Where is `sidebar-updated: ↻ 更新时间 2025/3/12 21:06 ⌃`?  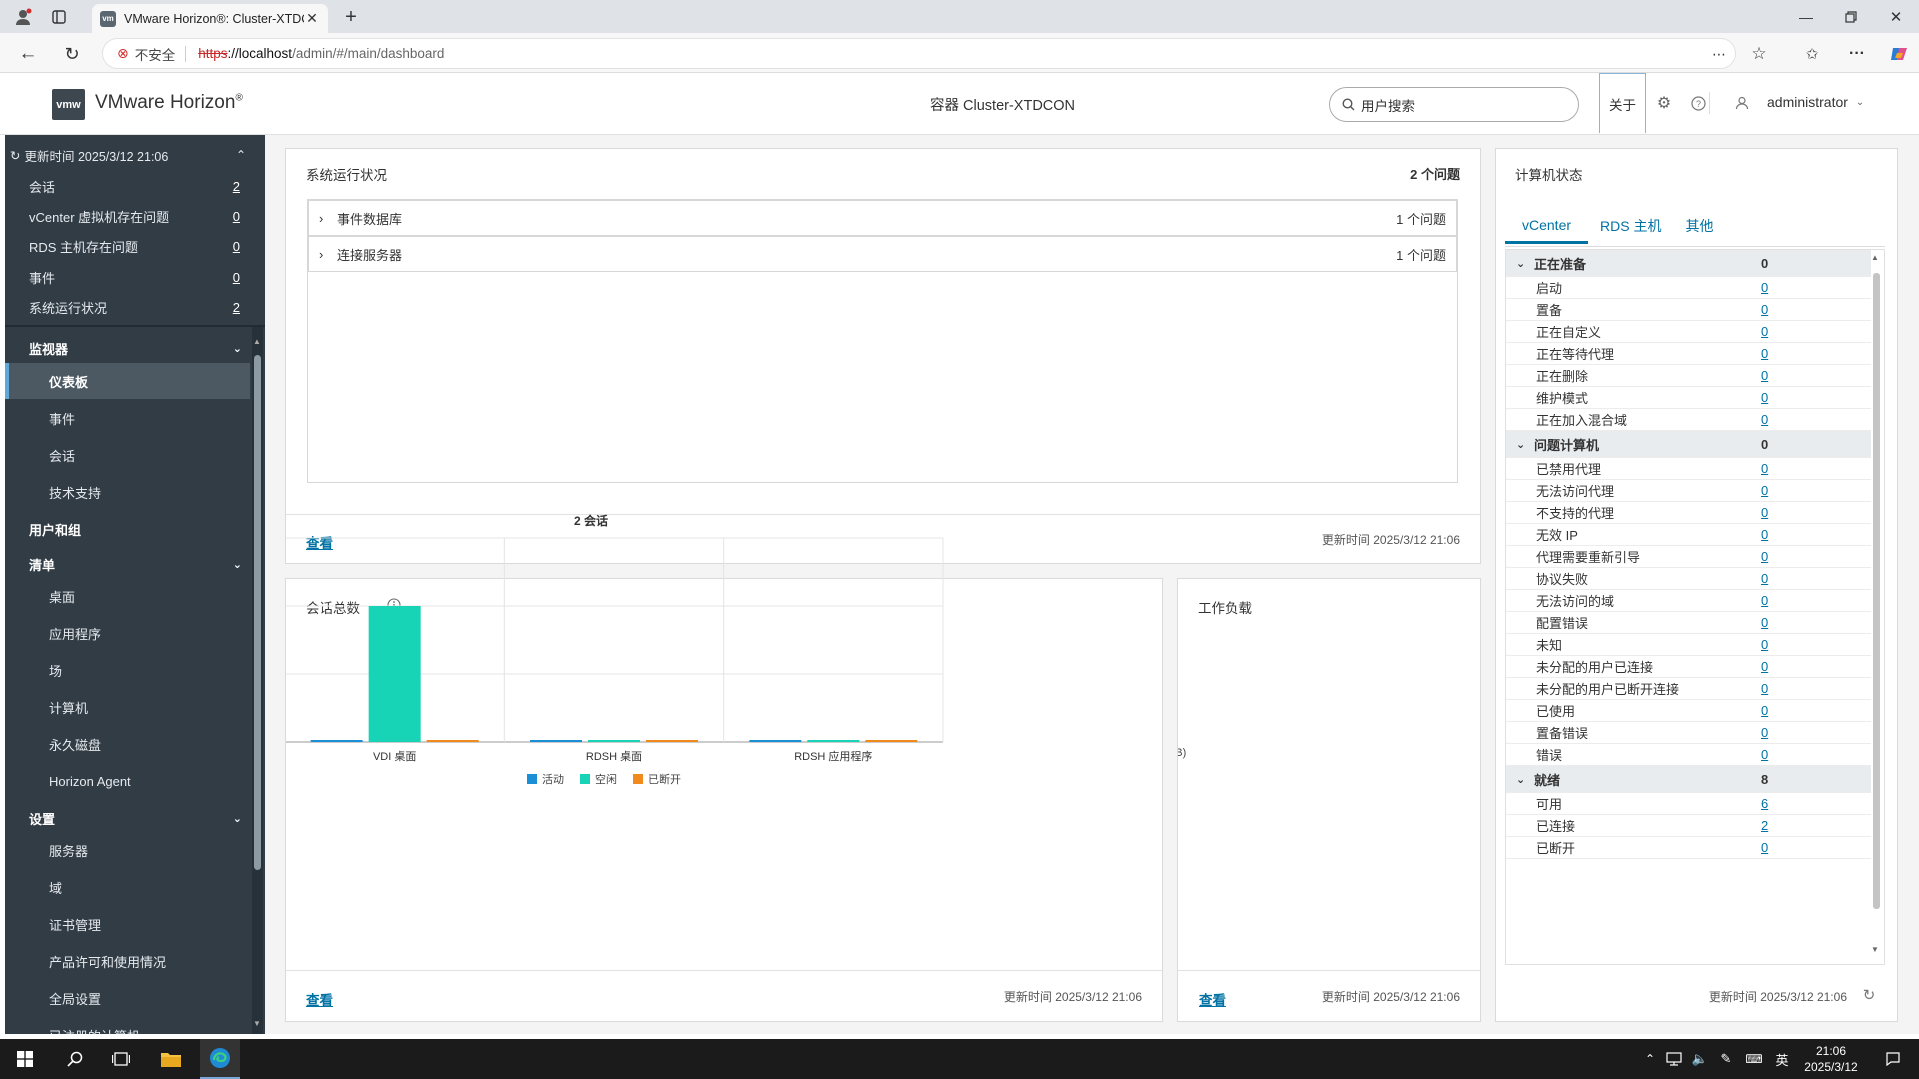 sidebar-updated: ↻ 更新时间 2025/3/12 21:06 ⌃ is located at coordinates (127, 155).